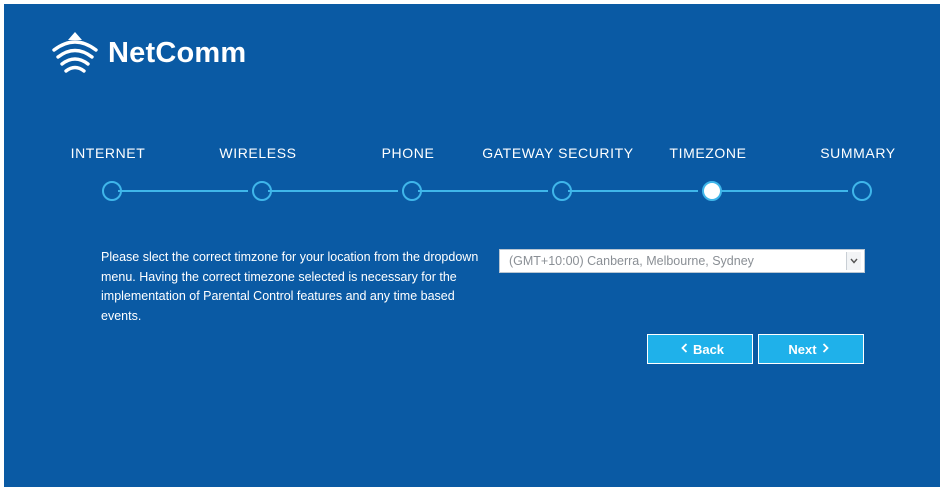 This screenshot has height=491, width=945. I want to click on back-button: Back, so click(700, 349).